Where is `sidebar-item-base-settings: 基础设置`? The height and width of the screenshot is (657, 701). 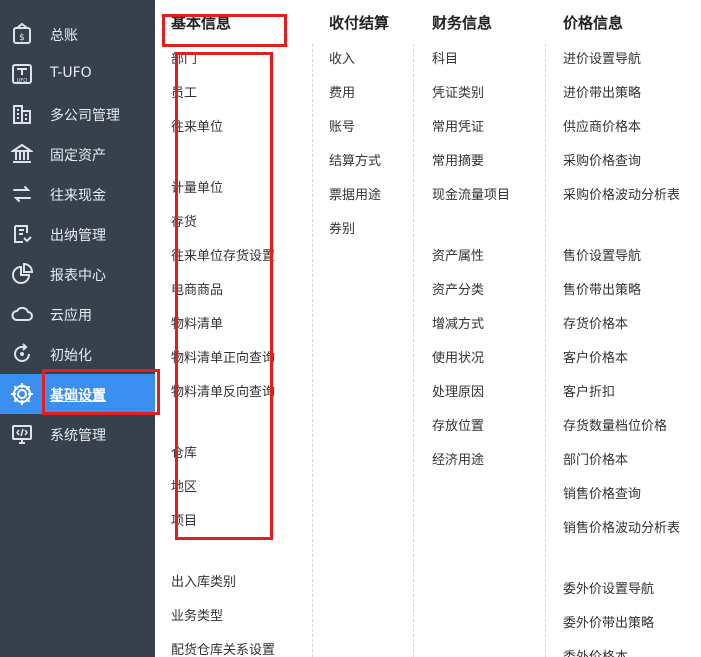 sidebar-item-base-settings: 基础设置 is located at coordinates (77, 394).